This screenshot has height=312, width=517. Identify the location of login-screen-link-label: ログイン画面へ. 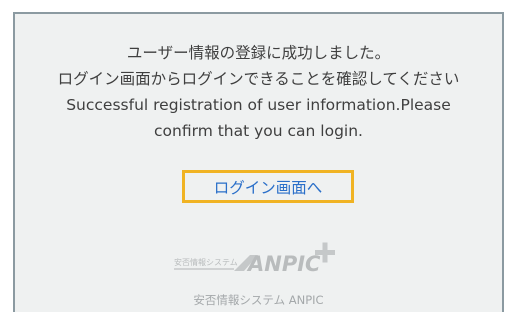
(268, 187).